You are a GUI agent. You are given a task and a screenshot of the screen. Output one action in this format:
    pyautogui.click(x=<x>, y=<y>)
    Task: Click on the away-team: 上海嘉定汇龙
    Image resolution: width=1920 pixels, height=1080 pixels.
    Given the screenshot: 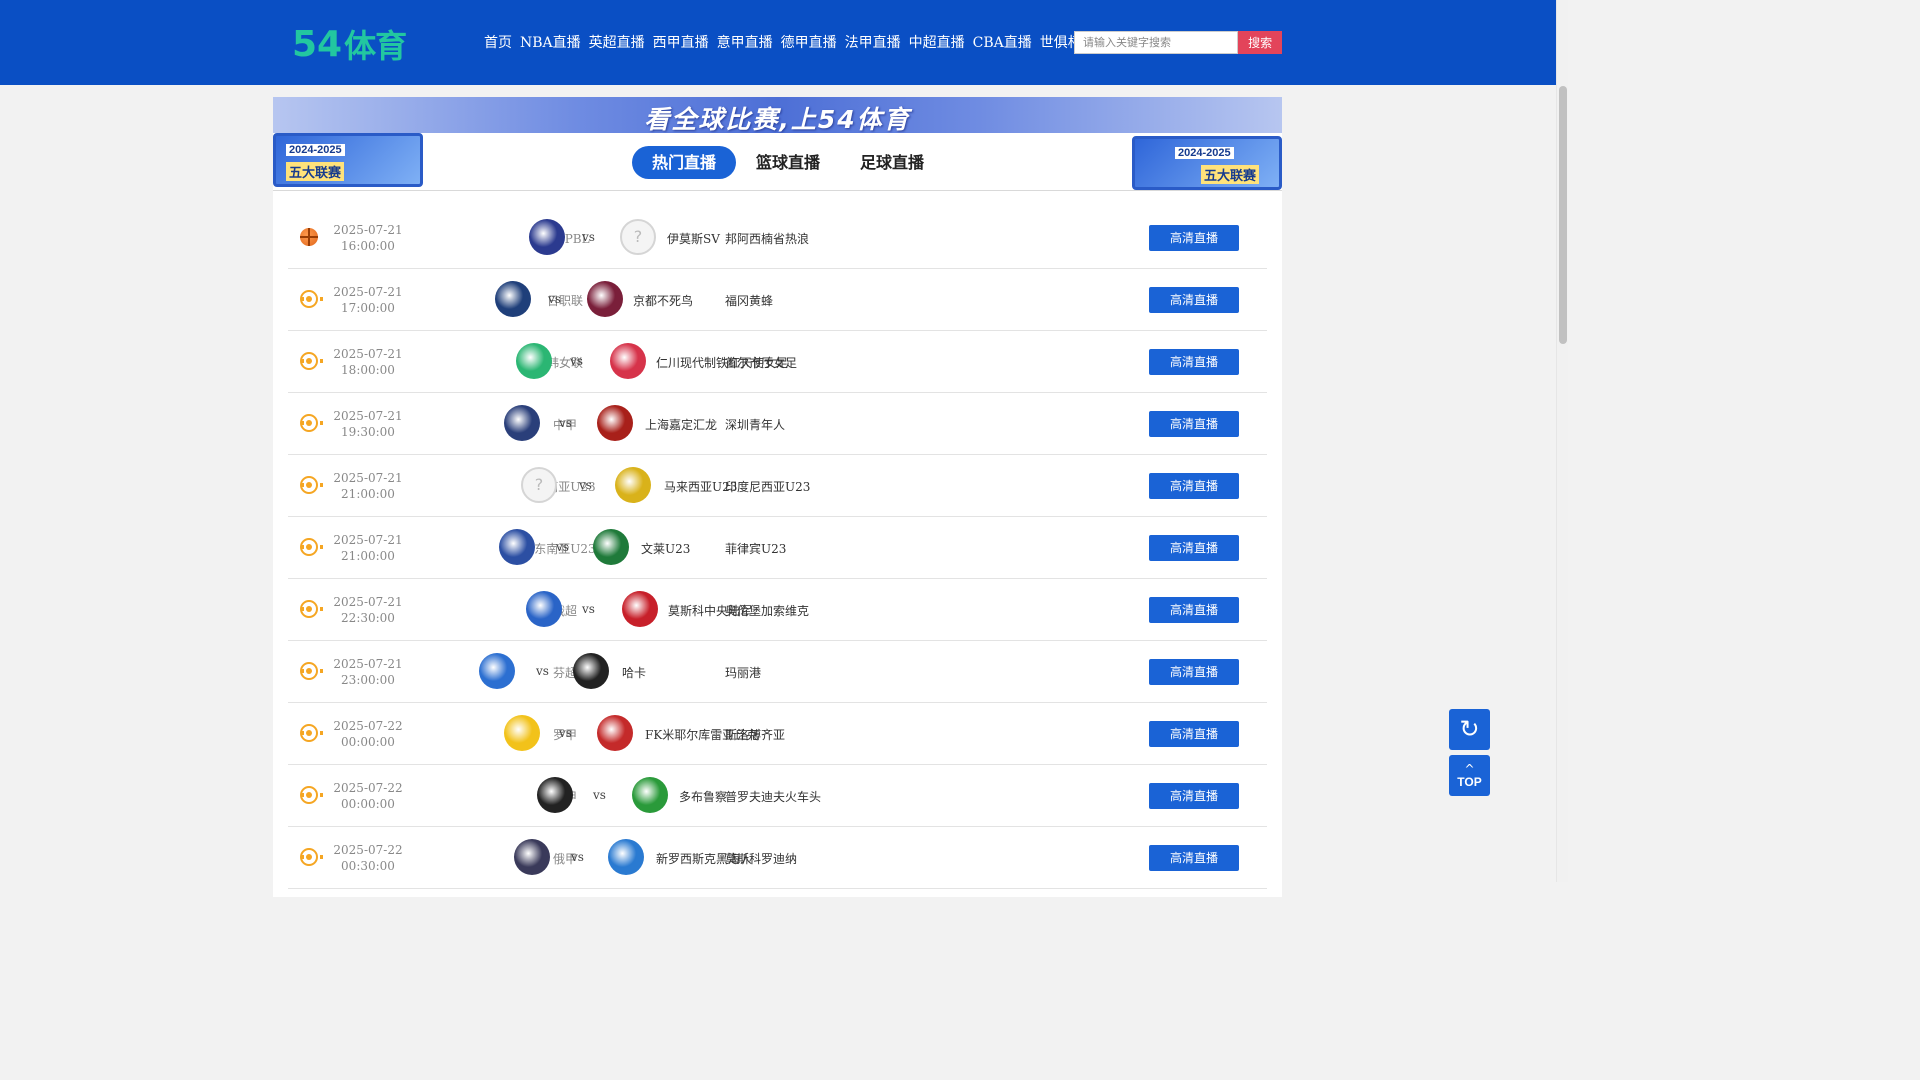 What is the action you would take?
    pyautogui.click(x=681, y=425)
    